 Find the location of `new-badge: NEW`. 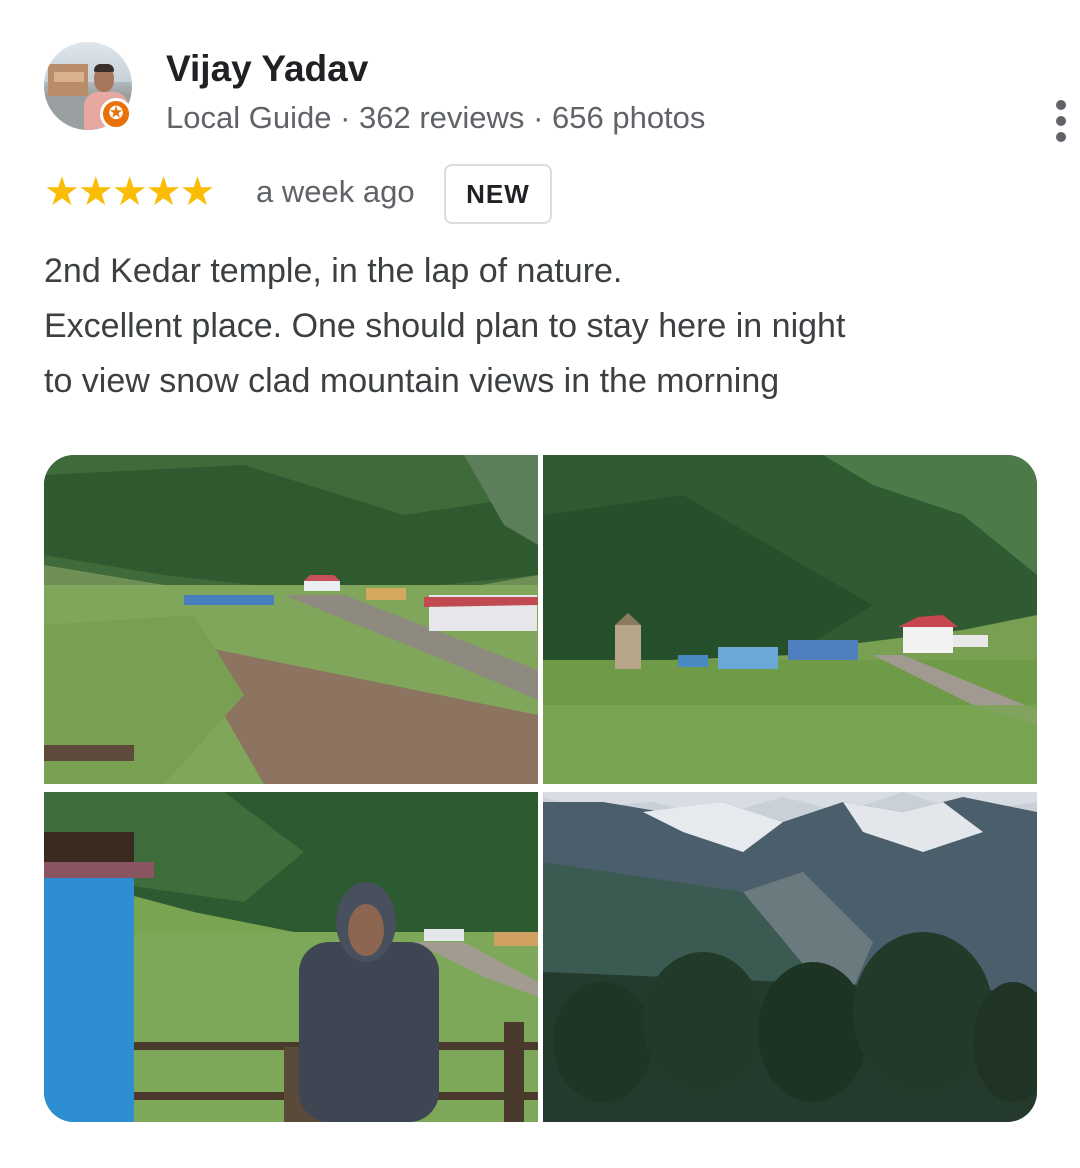

new-badge: NEW is located at coordinates (498, 194).